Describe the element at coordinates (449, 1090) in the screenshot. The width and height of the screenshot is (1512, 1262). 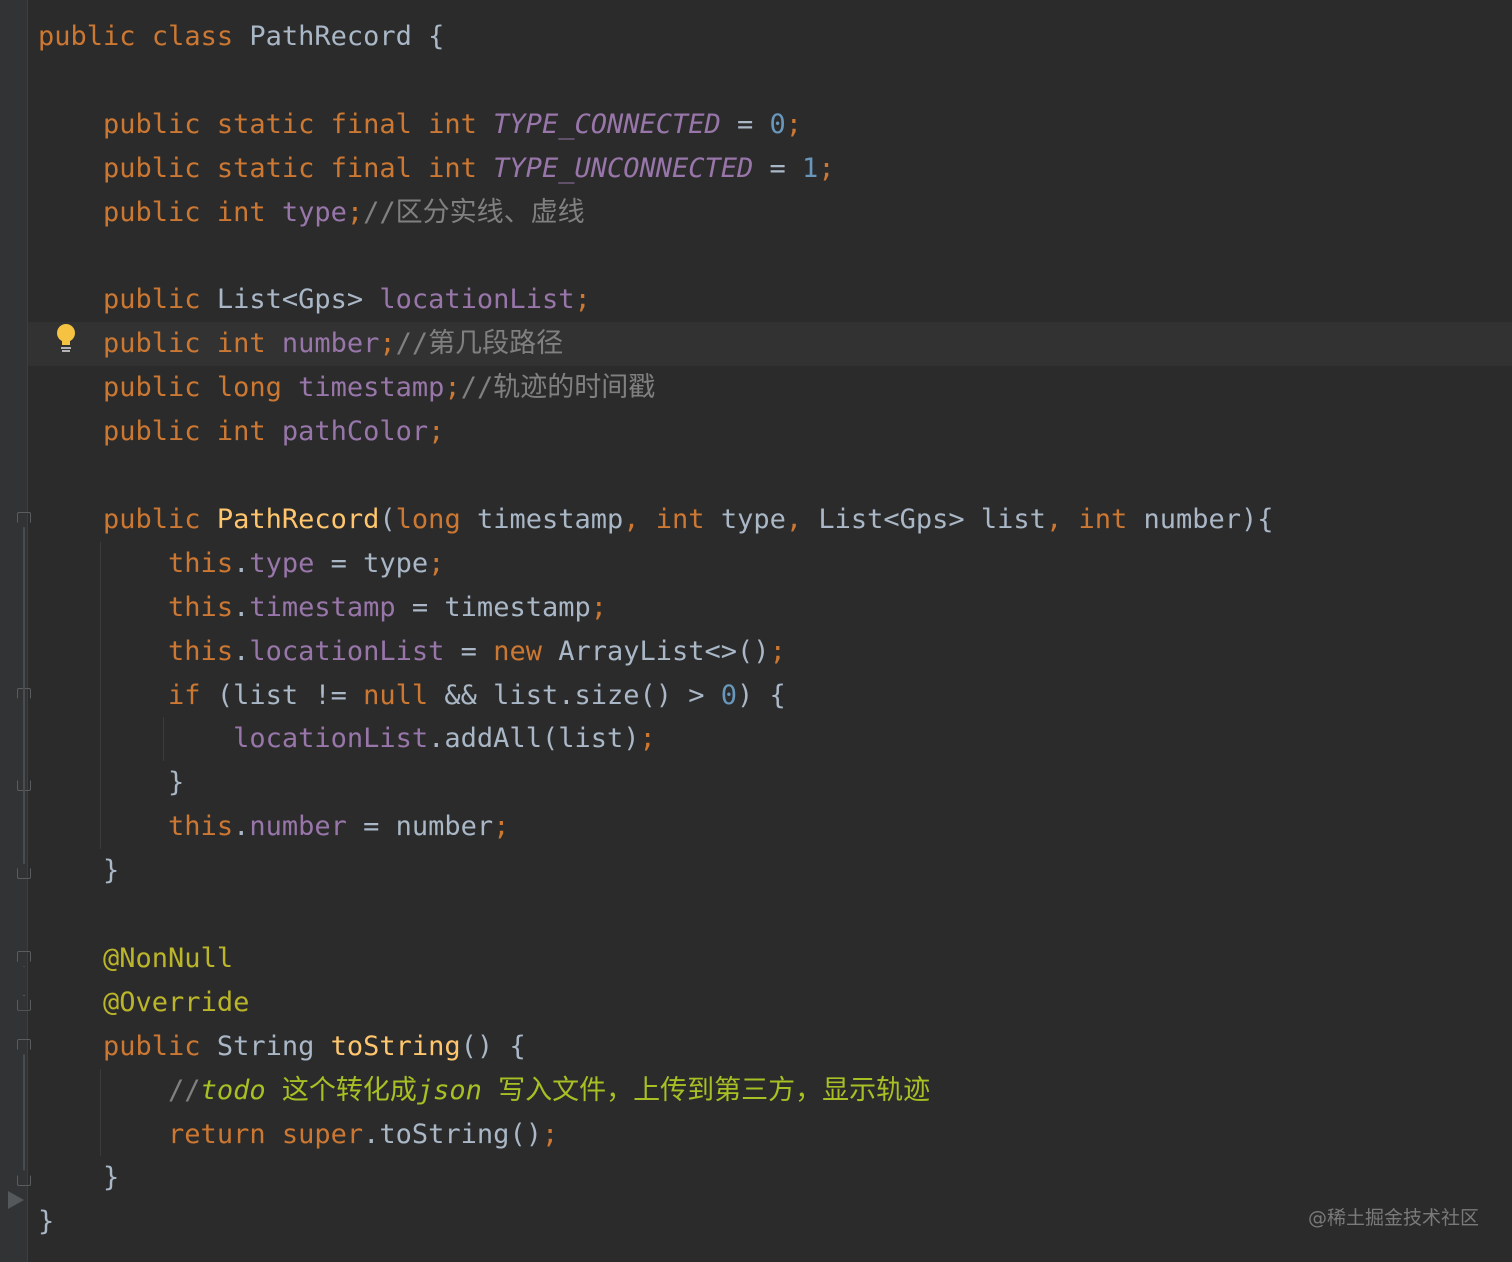
I see `code-token: json` at that location.